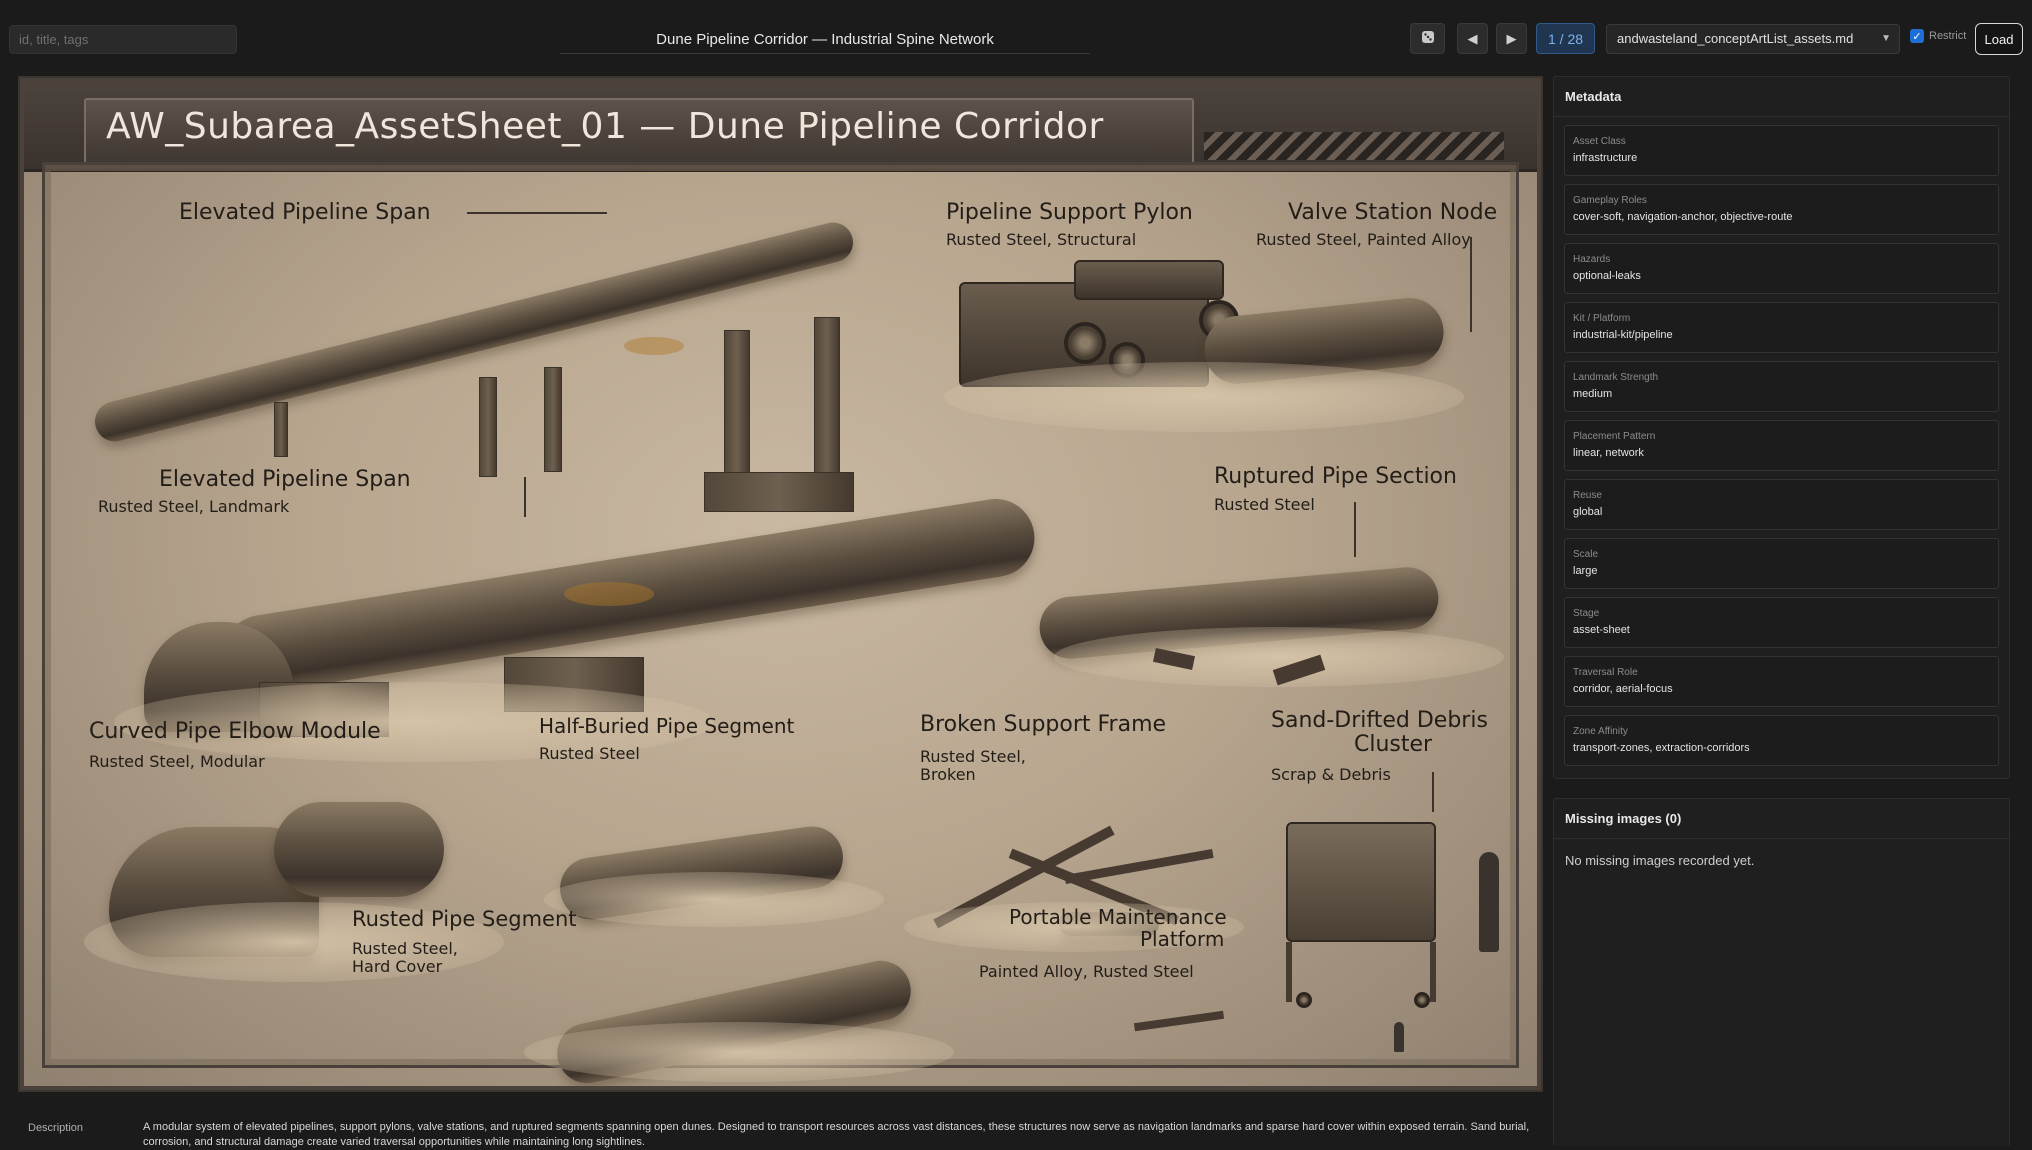 The width and height of the screenshot is (2032, 1150). Describe the element at coordinates (1781, 327) in the screenshot. I see `metadata-item: Kit / Platform industrial-kit/pipeline` at that location.